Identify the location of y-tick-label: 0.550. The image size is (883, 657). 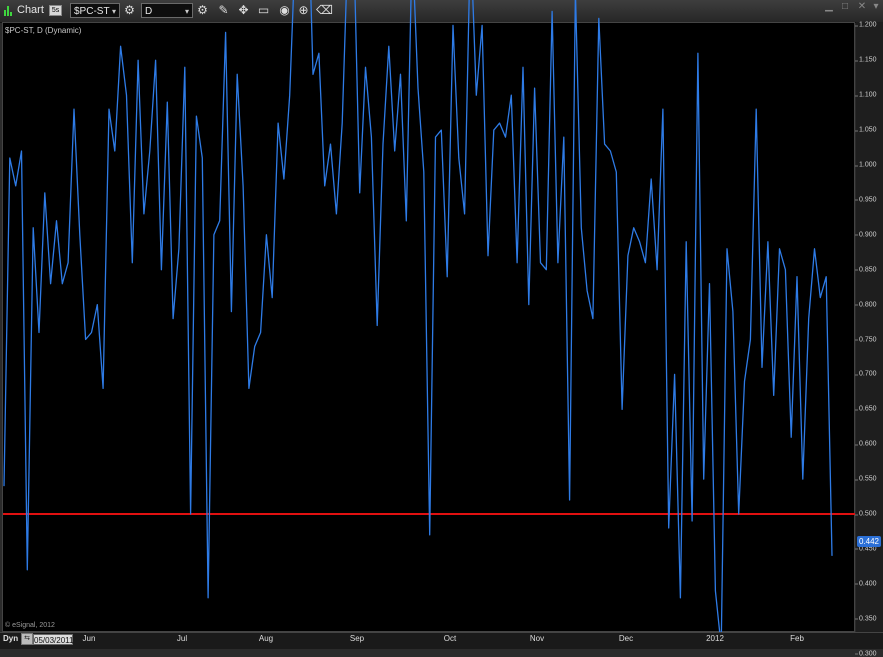
(866, 479).